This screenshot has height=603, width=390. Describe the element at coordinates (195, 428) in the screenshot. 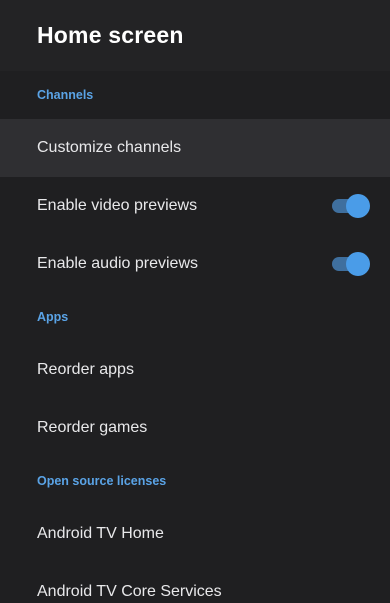

I see `reorder-games-item: Reorder games` at that location.